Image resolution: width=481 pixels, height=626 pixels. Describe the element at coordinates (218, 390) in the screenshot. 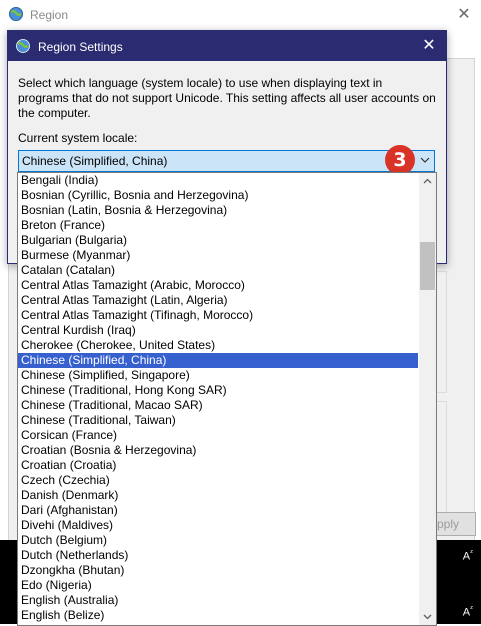

I see `list-item: Chinese (Traditional, Hong Kong SAR)` at that location.